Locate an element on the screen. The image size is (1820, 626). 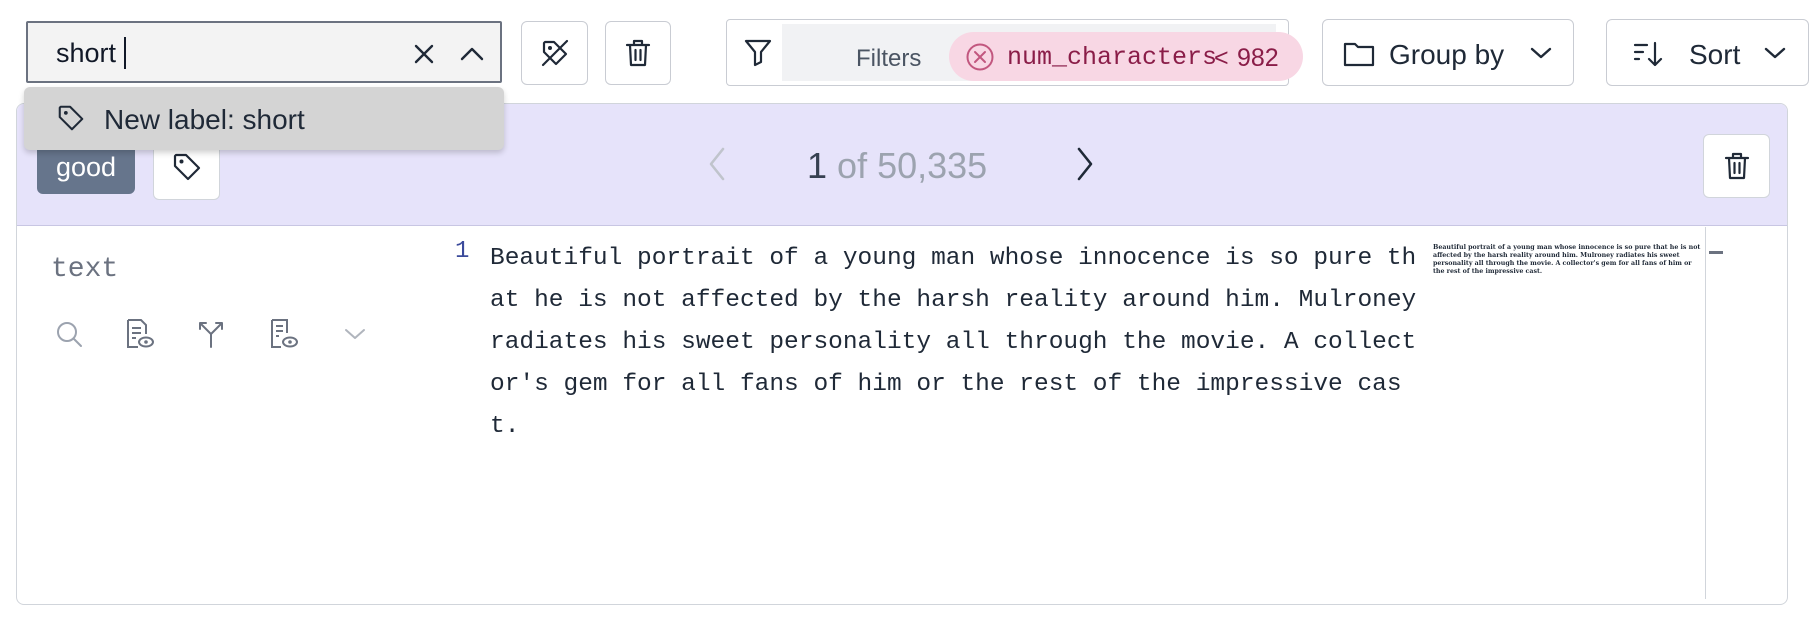
next-record-button is located at coordinates (1085, 164).